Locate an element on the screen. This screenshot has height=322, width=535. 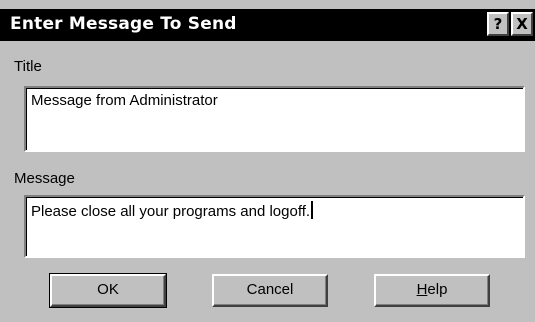
dialog-title: Enter Message To Send is located at coordinates (123, 24).